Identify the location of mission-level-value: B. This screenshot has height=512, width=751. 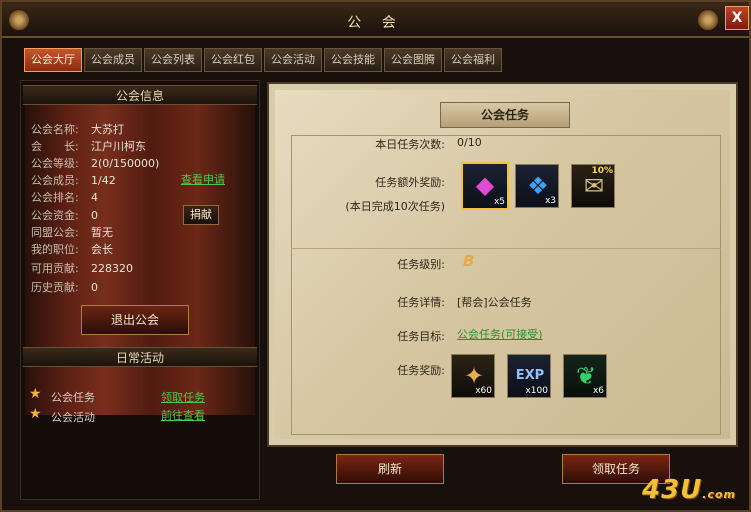
(469, 261).